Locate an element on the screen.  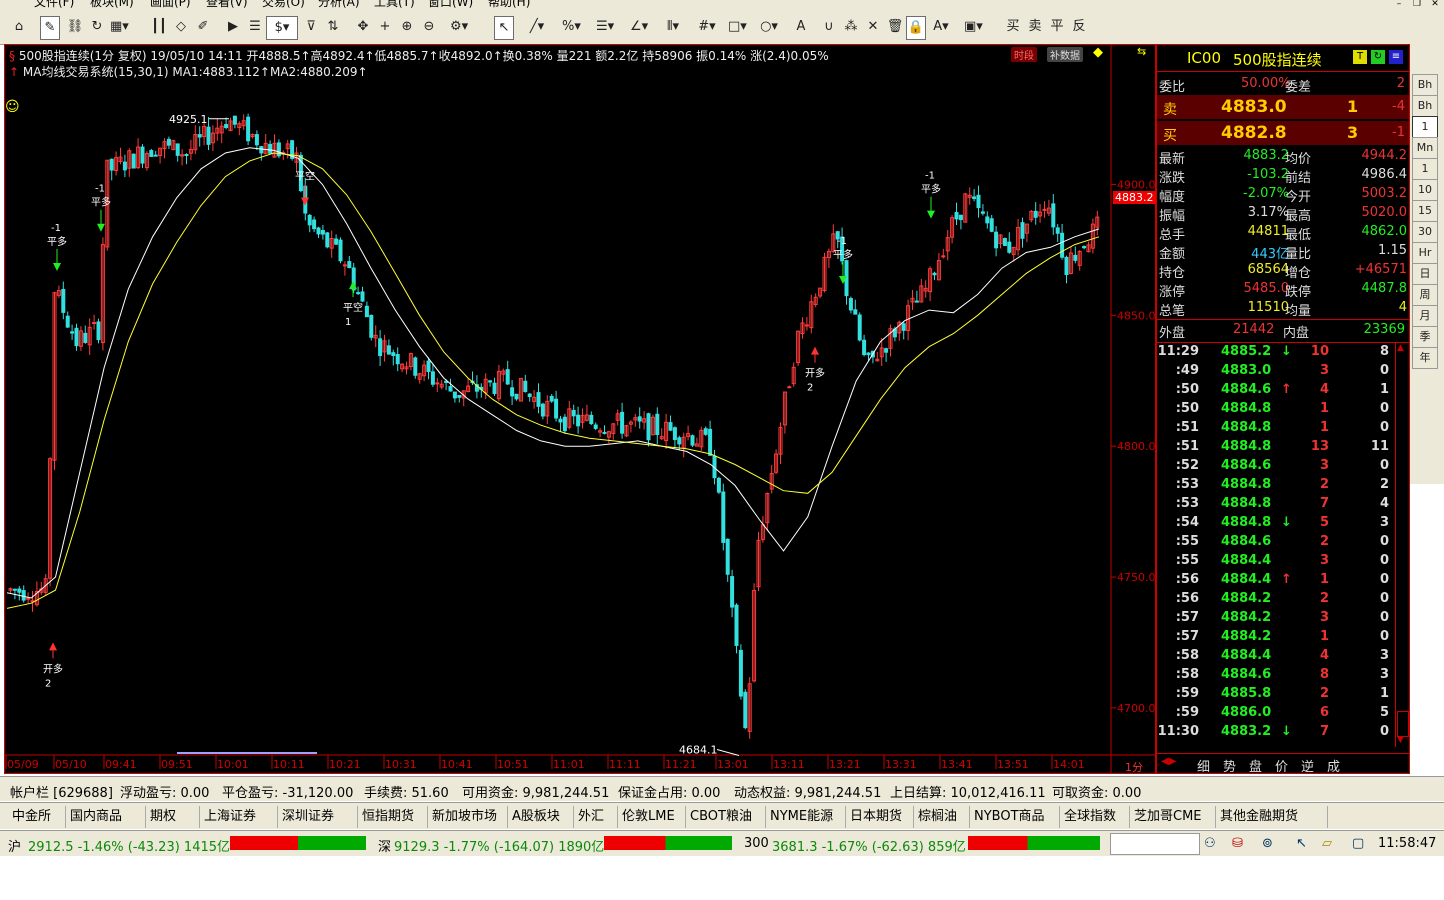
market-tab: 外汇 is located at coordinates (596, 817).